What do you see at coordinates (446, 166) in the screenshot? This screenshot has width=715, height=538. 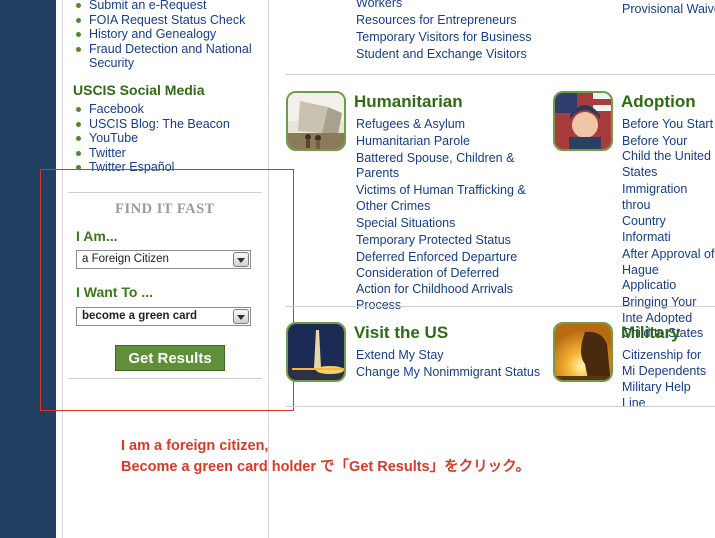 I see `link-battered-spouse: Battered Spouse, Children & Parents` at bounding box center [446, 166].